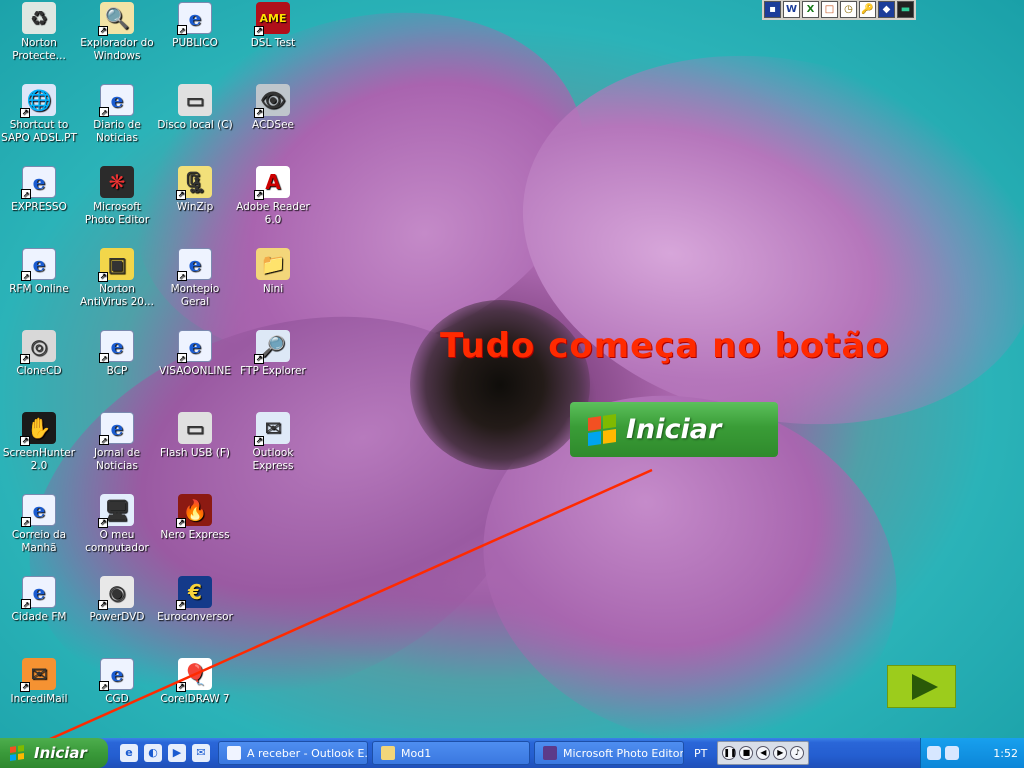 The width and height of the screenshot is (1024, 768). I want to click on desktop-icon: e ↗ Jornal de Noticias, so click(117, 442).